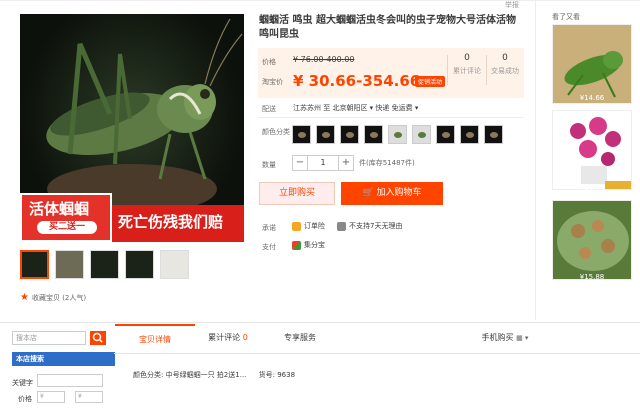 Image resolution: width=640 pixels, height=408 pixels. I want to click on tab-reviews: 累计评论 0, so click(228, 339).